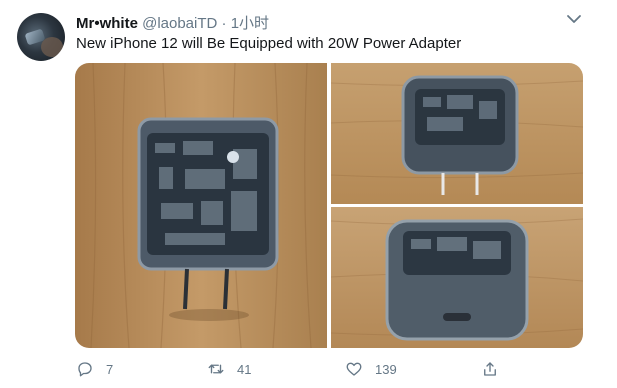 Image resolution: width=617 pixels, height=388 pixels. Describe the element at coordinates (229, 369) in the screenshot. I see `retweet-button: 41` at that location.